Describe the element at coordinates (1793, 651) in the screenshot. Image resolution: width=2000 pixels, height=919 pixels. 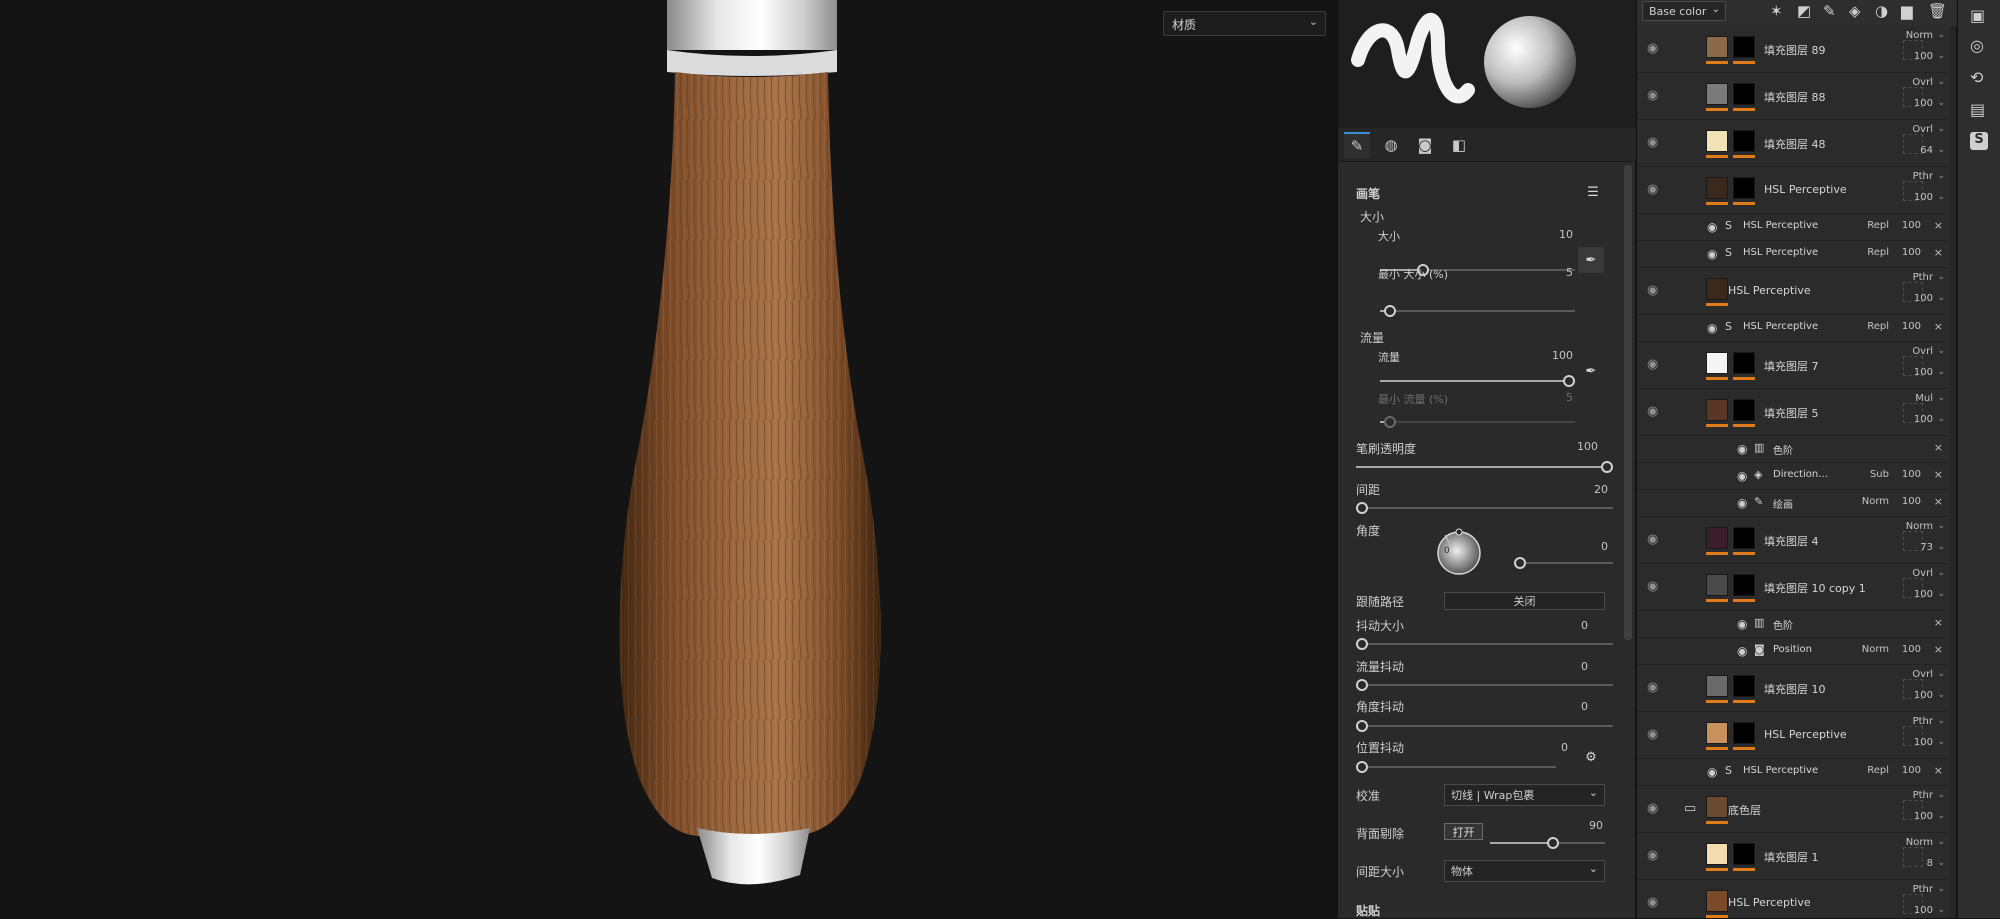
I see `mask-effect-row: ◉ ◙ Position Norm 100 ×` at that location.